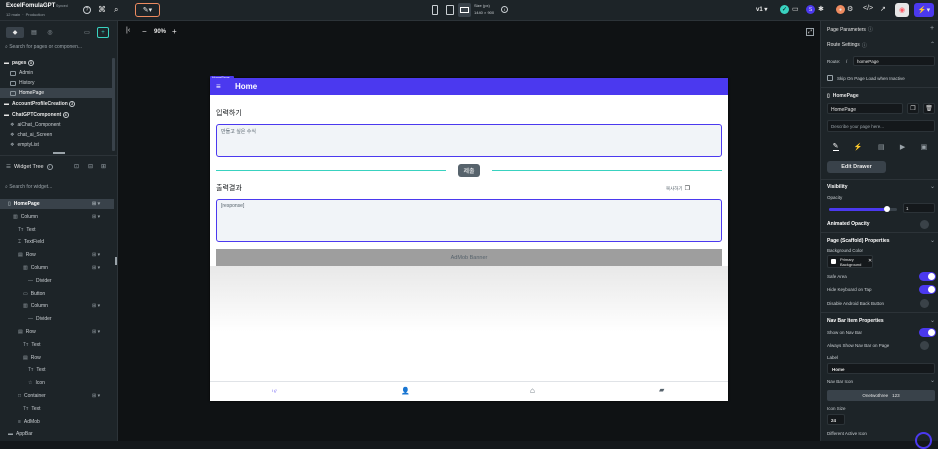 This screenshot has width=938, height=449. I want to click on nav-item-home-label: \ (/, so click(274, 390).